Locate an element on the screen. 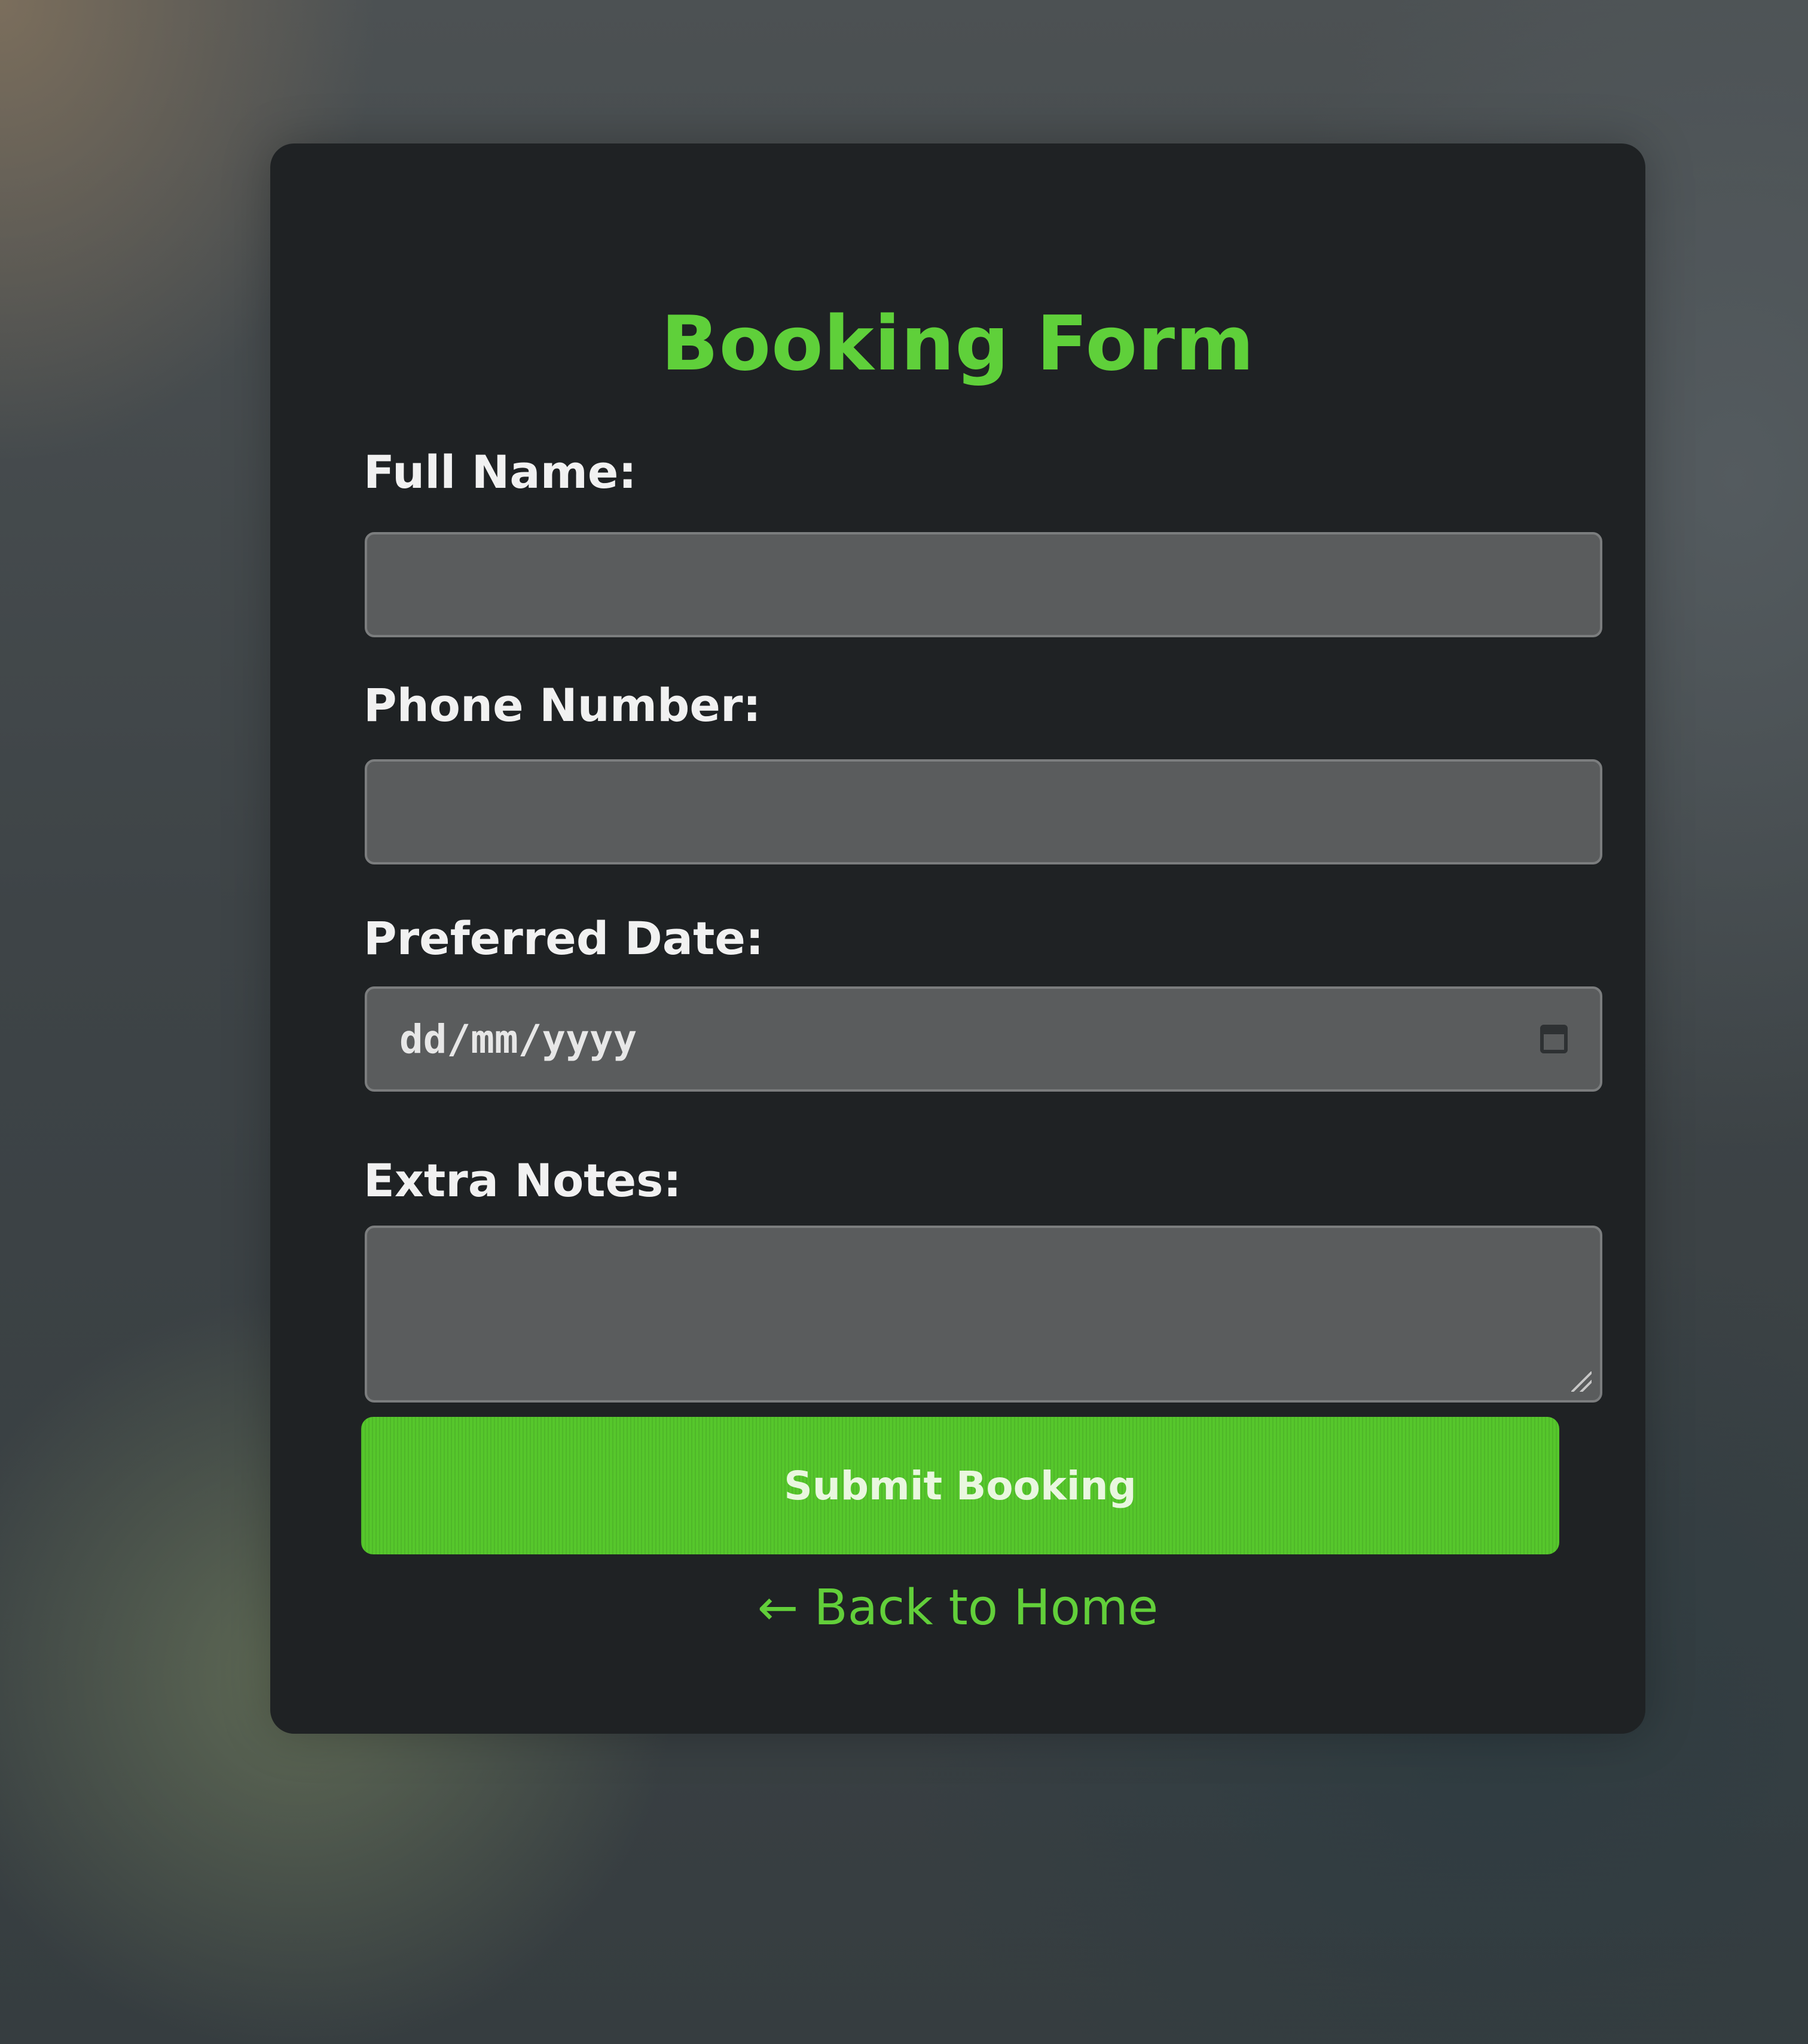  calendar-icon is located at coordinates (1554, 1039).